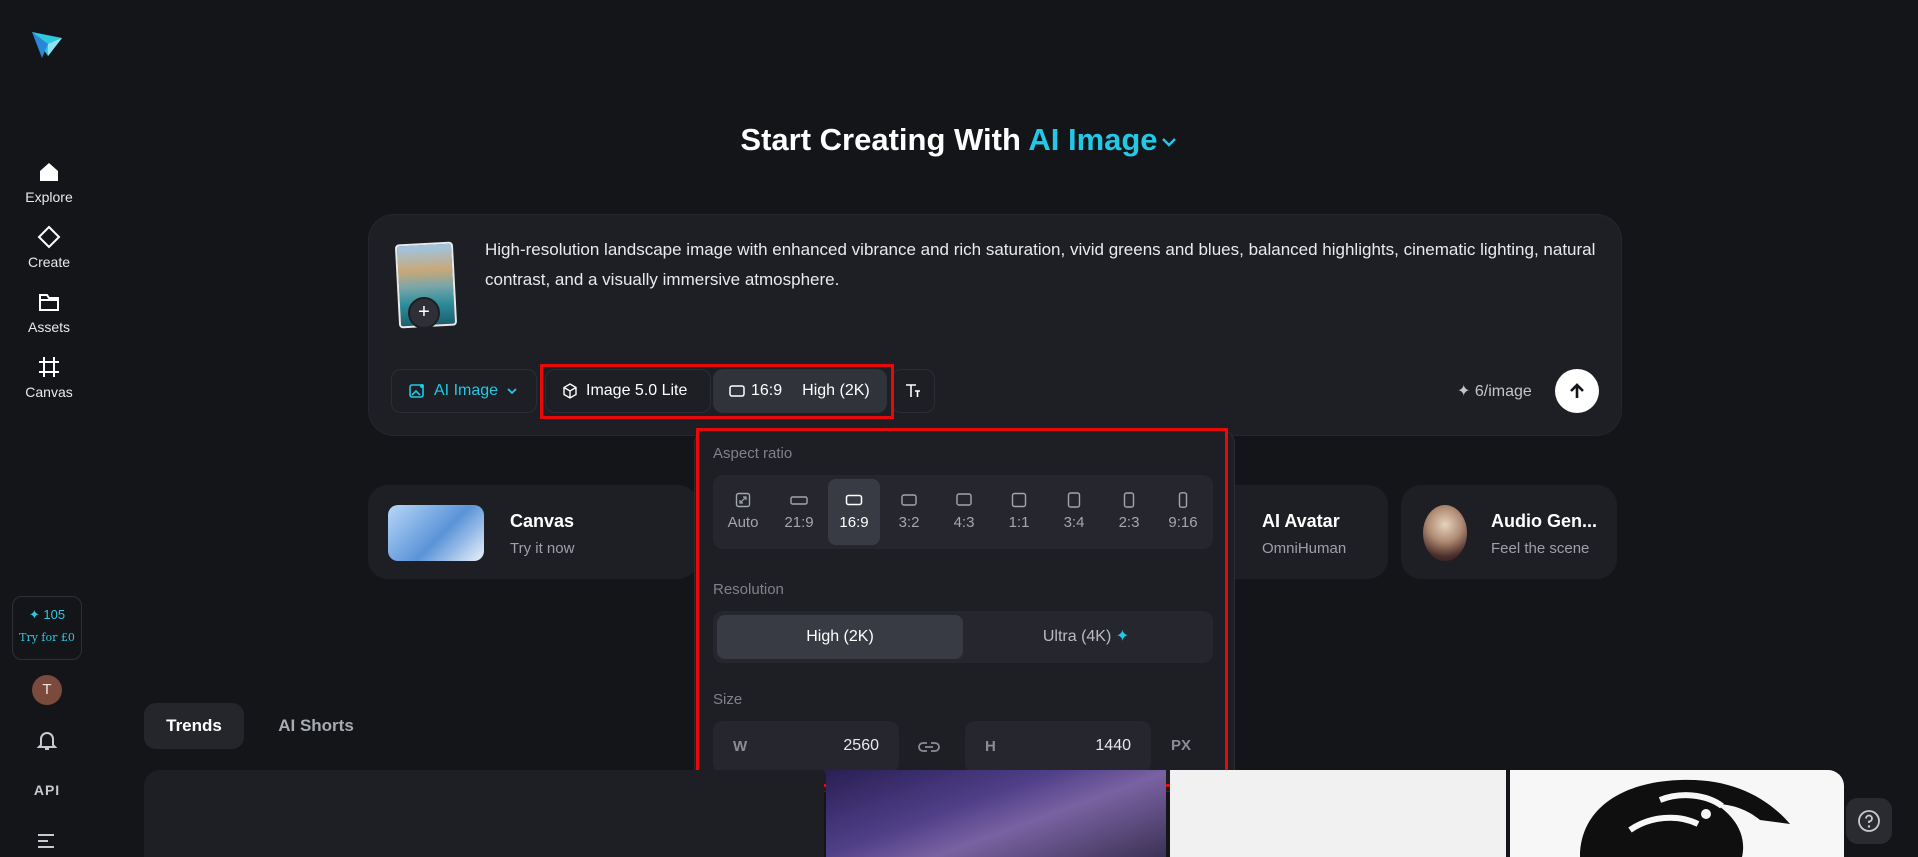 The image size is (1918, 857). Describe the element at coordinates (1304, 548) in the screenshot. I see `feature-avatar-subtitle: OmniHuman` at that location.